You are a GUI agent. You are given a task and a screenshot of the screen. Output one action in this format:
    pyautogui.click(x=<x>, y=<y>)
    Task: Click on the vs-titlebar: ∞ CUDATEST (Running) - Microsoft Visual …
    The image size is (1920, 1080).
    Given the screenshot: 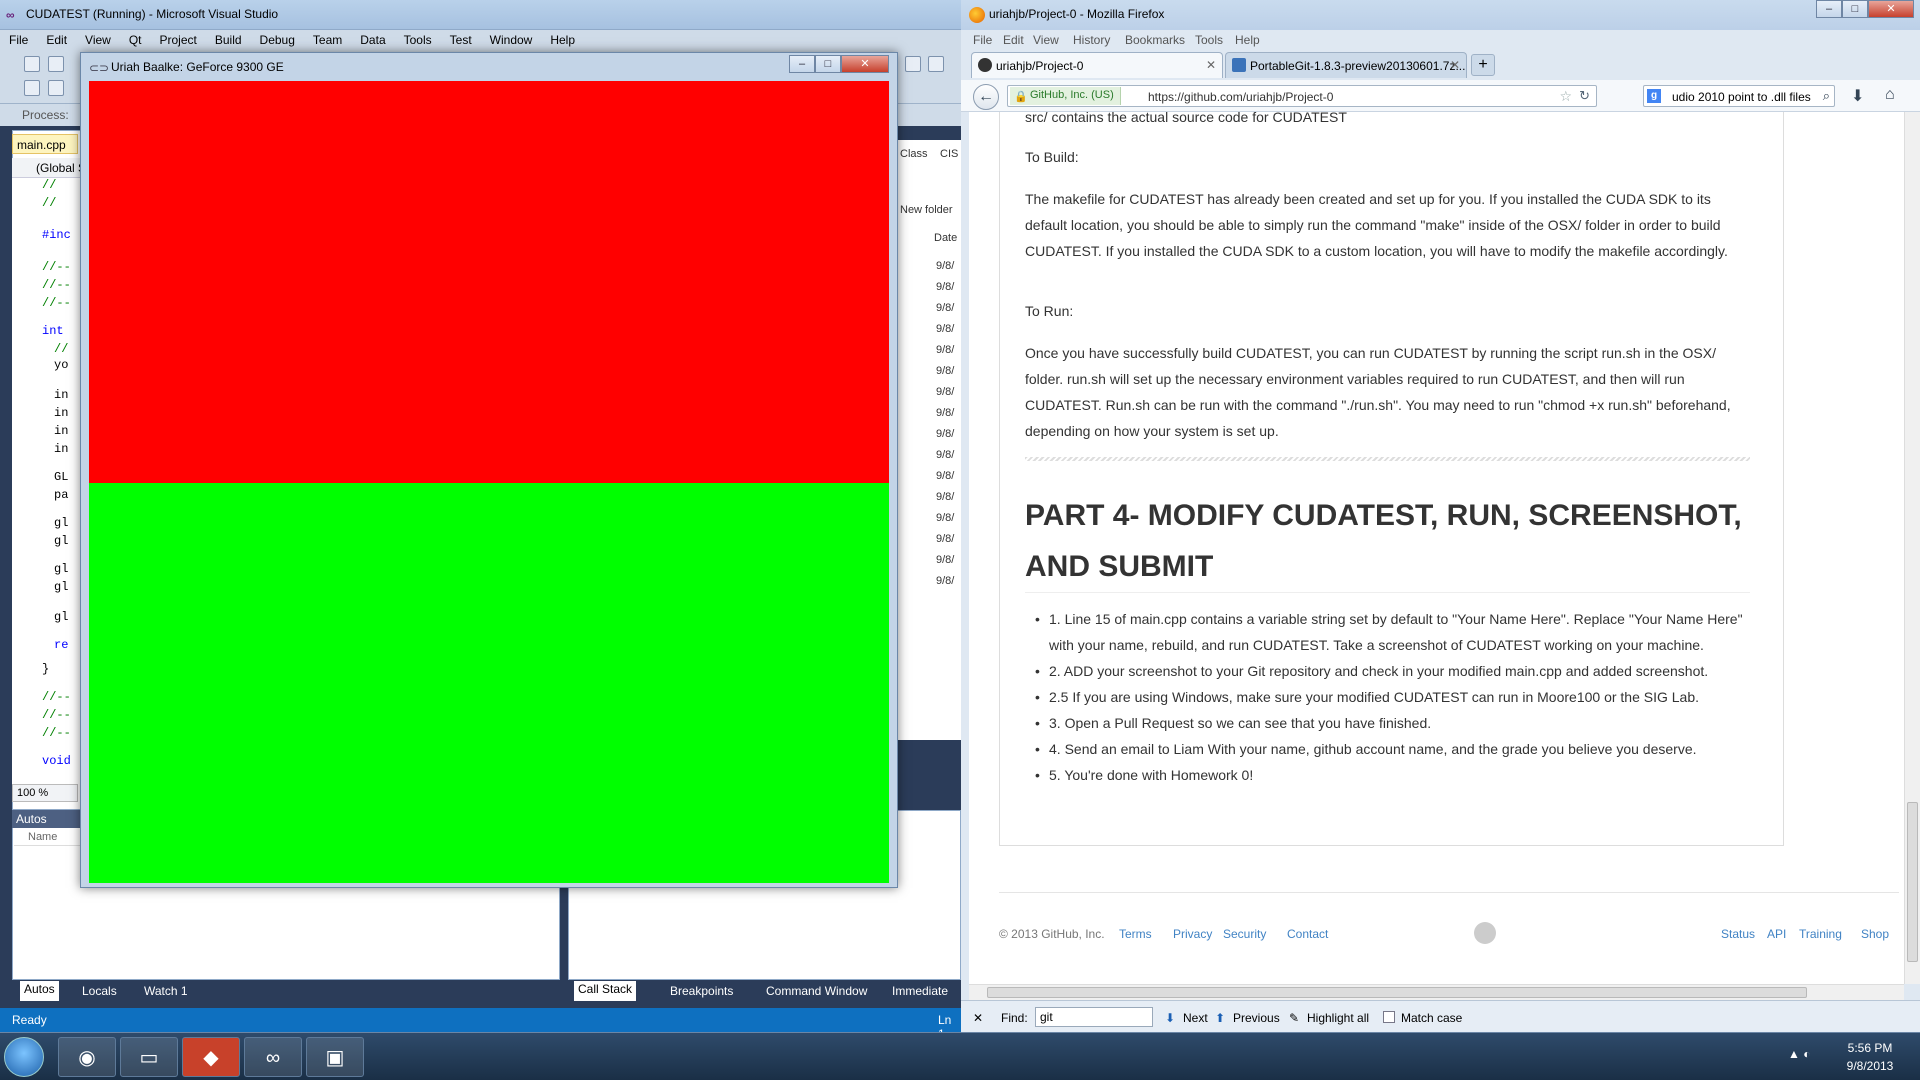 What is the action you would take?
    pyautogui.click(x=480, y=15)
    